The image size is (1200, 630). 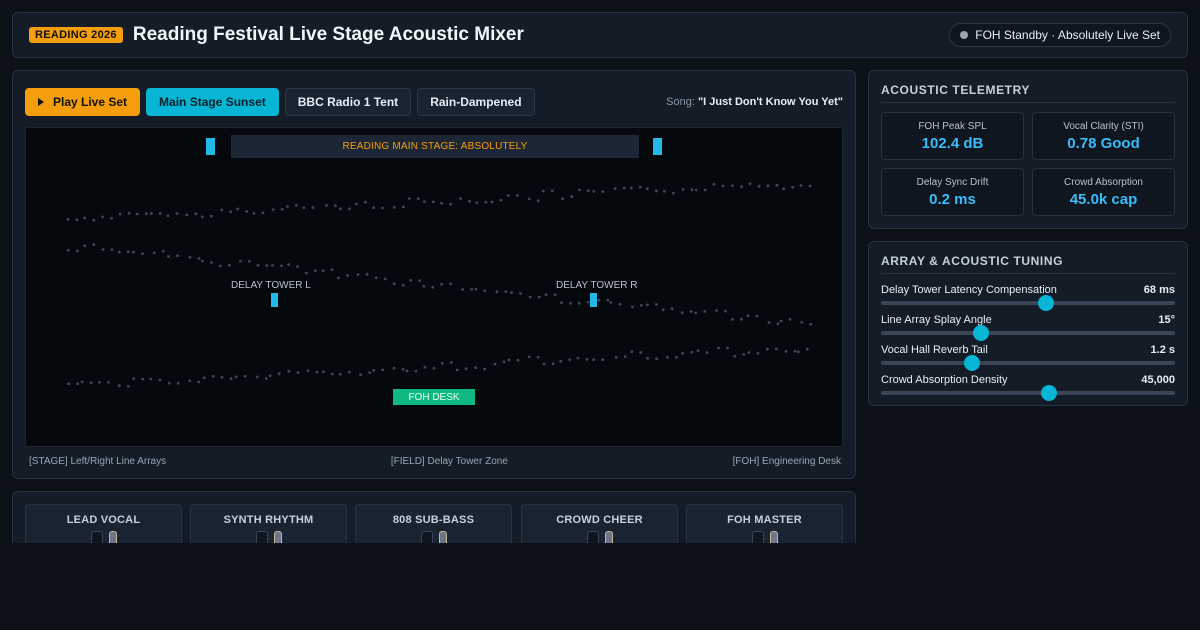 What do you see at coordinates (1159, 290) in the screenshot?
I see `slider-value: 68 ms` at bounding box center [1159, 290].